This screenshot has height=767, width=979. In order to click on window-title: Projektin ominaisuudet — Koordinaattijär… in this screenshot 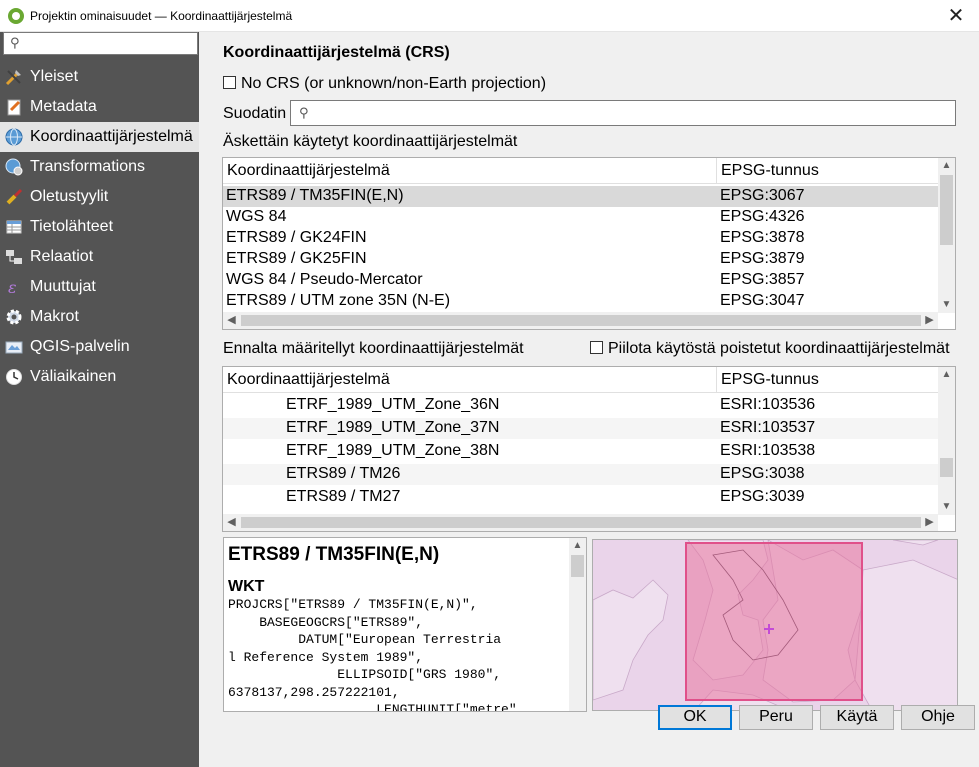, I will do `click(161, 15)`.